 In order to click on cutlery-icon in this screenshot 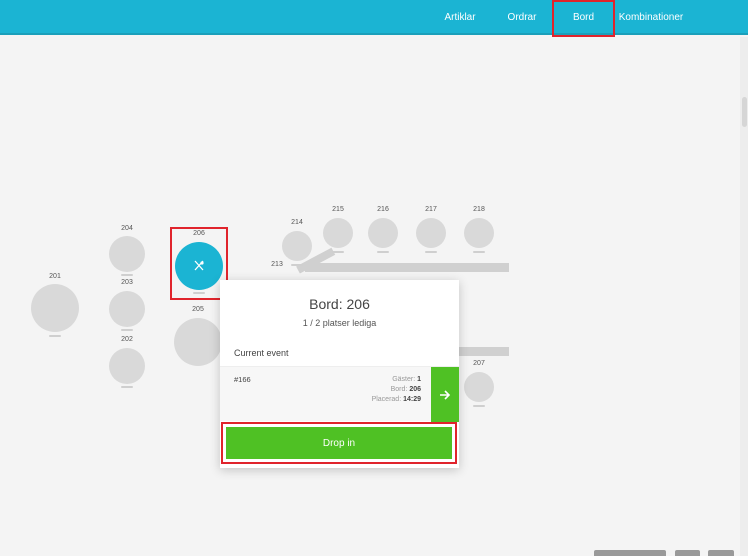, I will do `click(199, 265)`.